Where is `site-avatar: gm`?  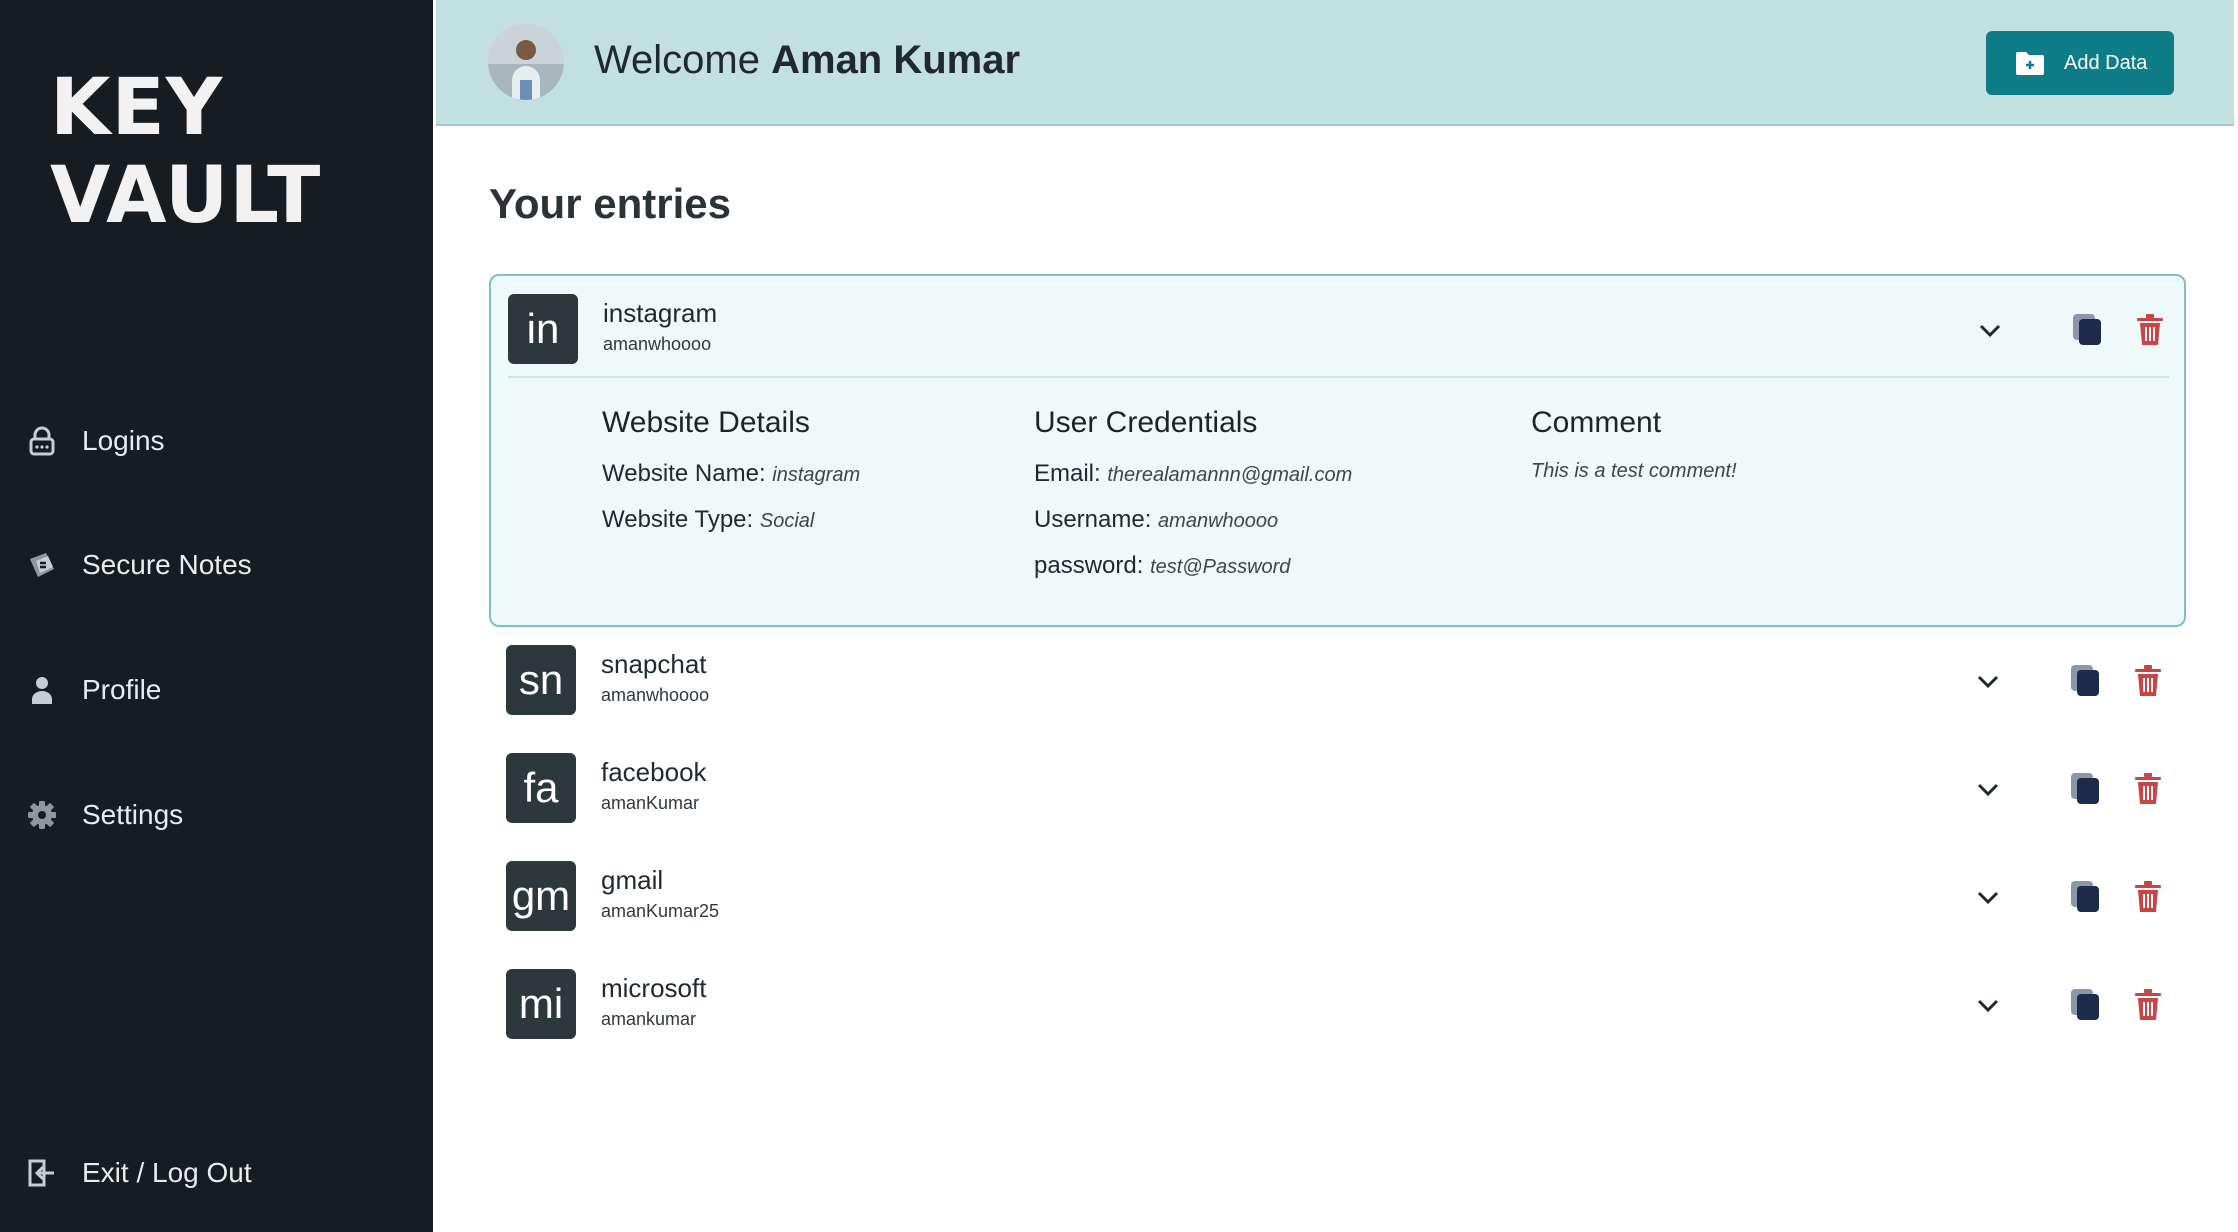 site-avatar: gm is located at coordinates (541, 896).